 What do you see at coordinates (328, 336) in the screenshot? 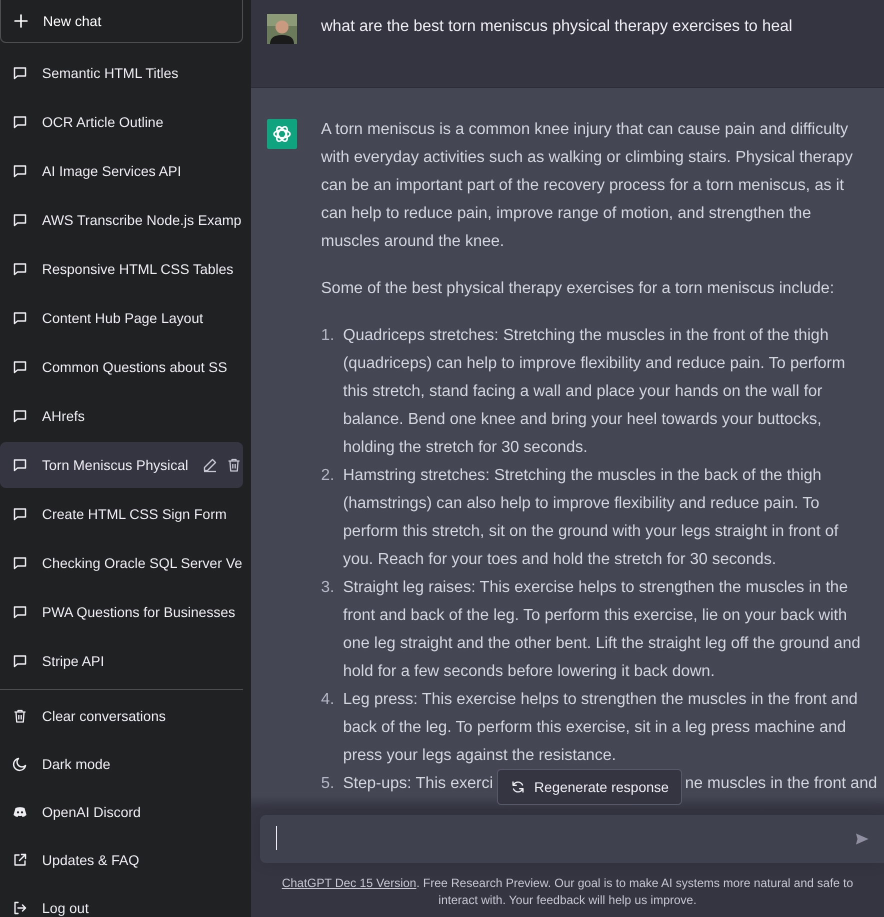
I see `list-number: 1.` at bounding box center [328, 336].